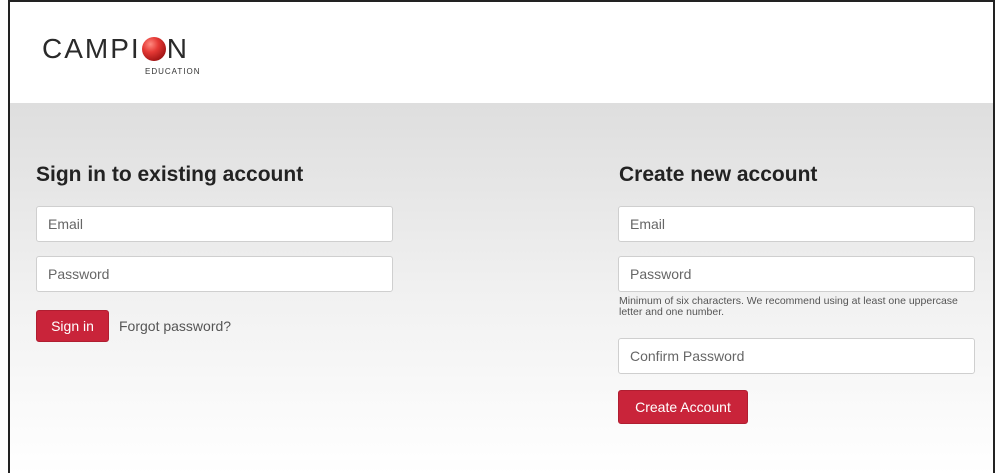  I want to click on signin-password-input, so click(214, 274).